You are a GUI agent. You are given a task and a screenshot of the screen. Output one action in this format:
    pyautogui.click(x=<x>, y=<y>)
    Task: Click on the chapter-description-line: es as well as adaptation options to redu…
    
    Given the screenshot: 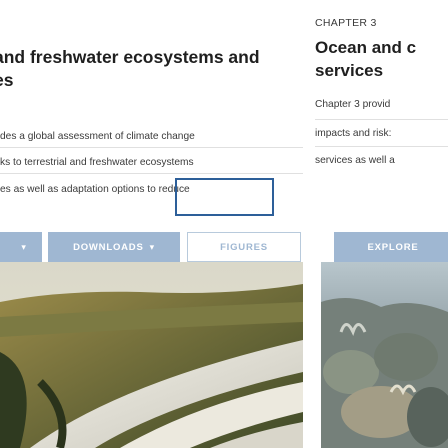 What is the action you would take?
    pyautogui.click(x=95, y=189)
    